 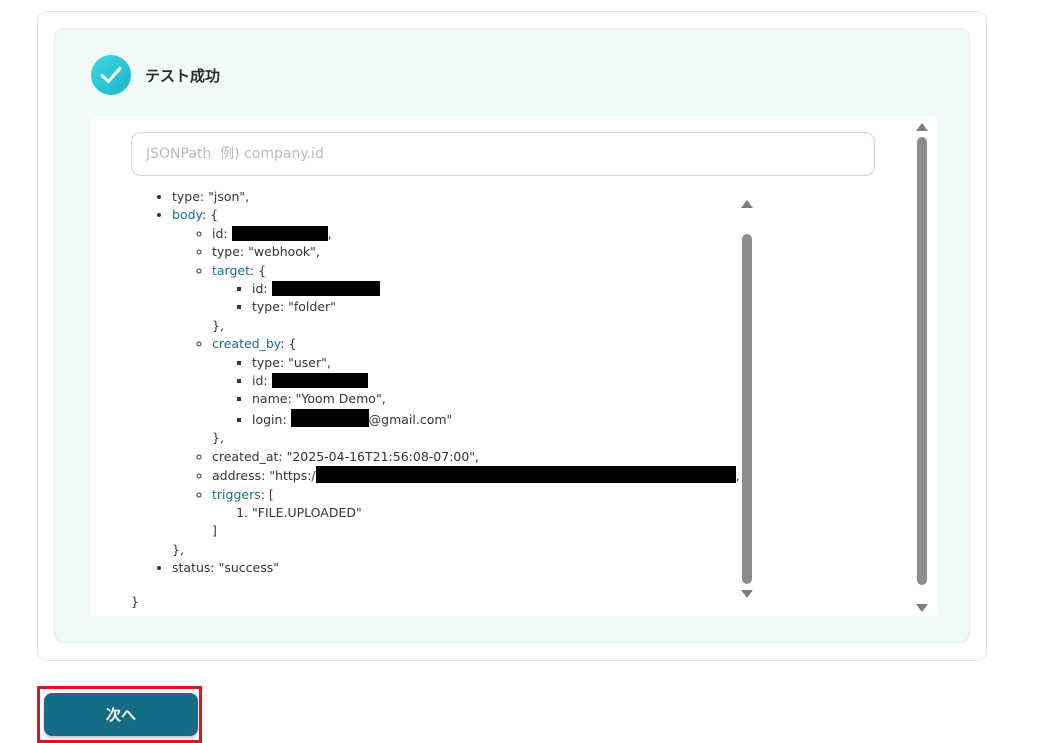 I want to click on next-button-highlight: 次へ, so click(x=119, y=714).